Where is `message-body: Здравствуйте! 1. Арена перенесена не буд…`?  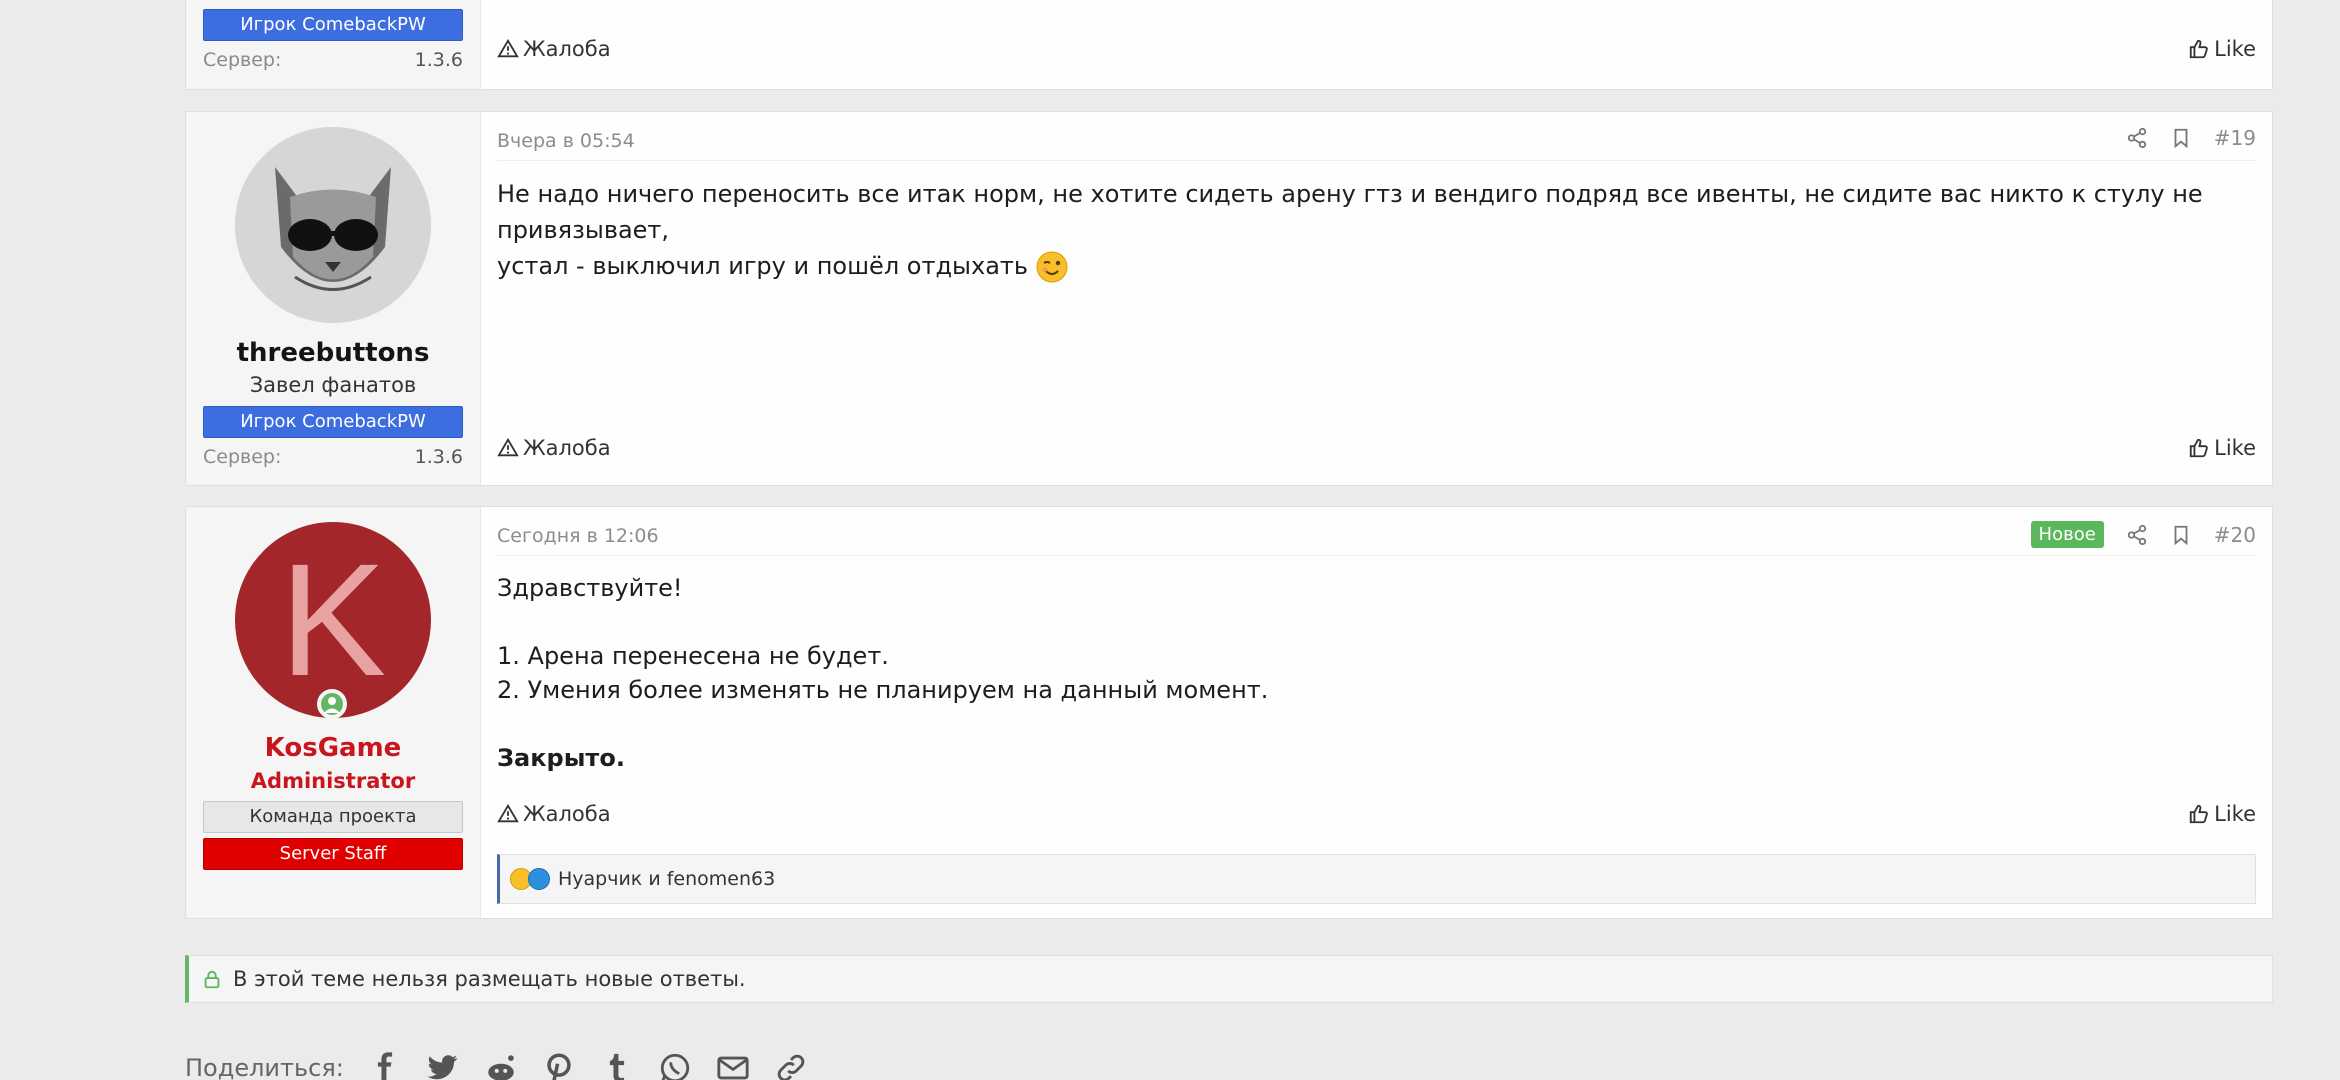 message-body: Здравствуйте! 1. Арена перенесена не буд… is located at coordinates (1376, 673).